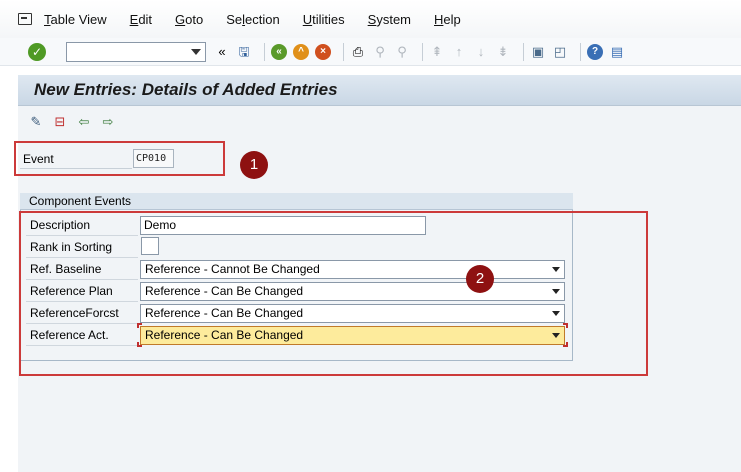 The width and height of the screenshot is (741, 472). I want to click on step-badge-2: 2, so click(480, 279).